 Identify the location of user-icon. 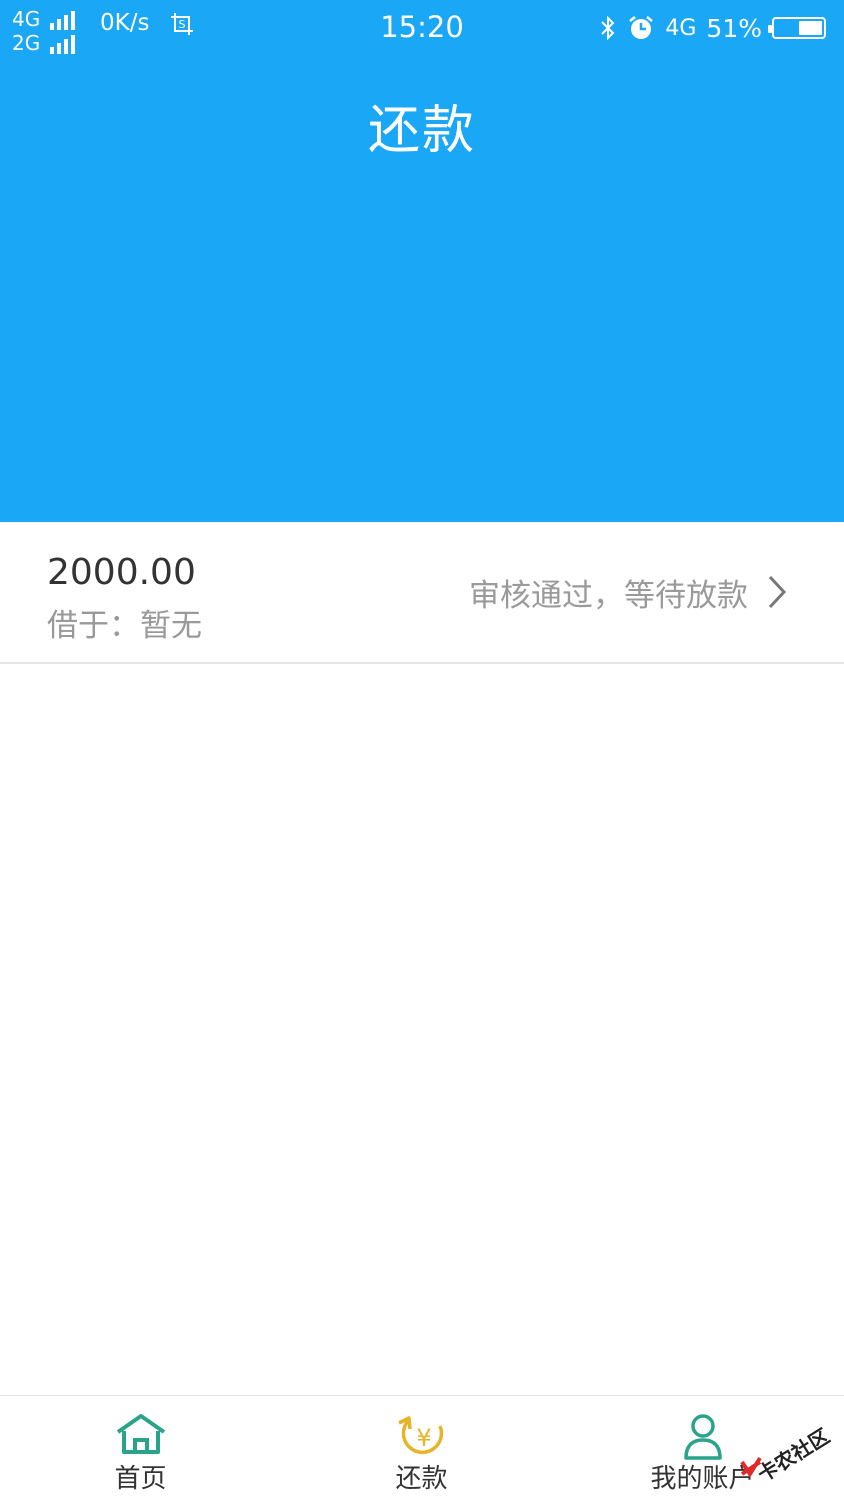
(702, 1437).